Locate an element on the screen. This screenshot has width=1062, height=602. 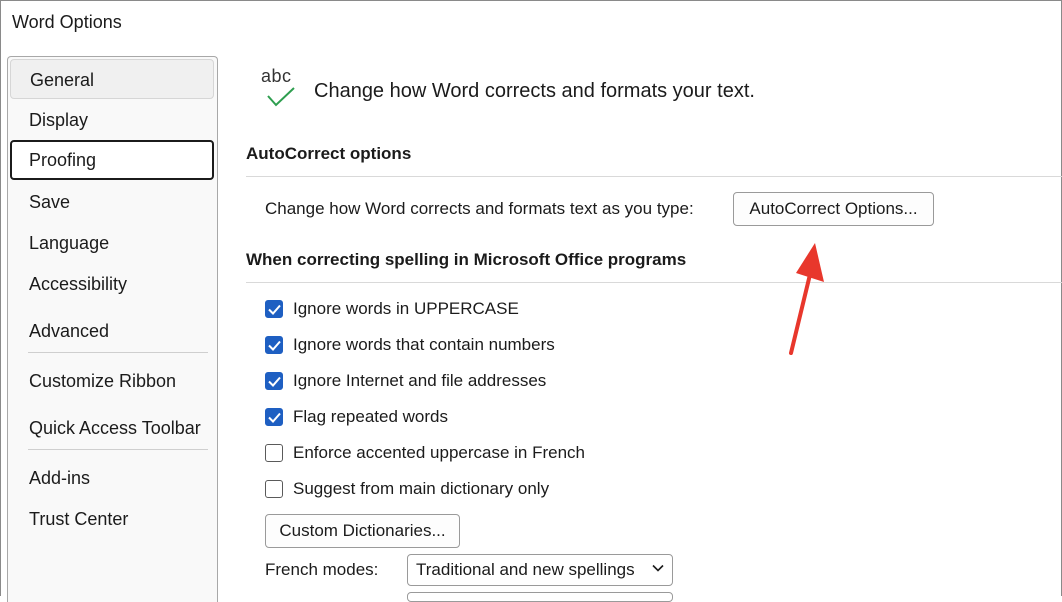
sidebar-item-advanced: Advanced is located at coordinates (112, 331).